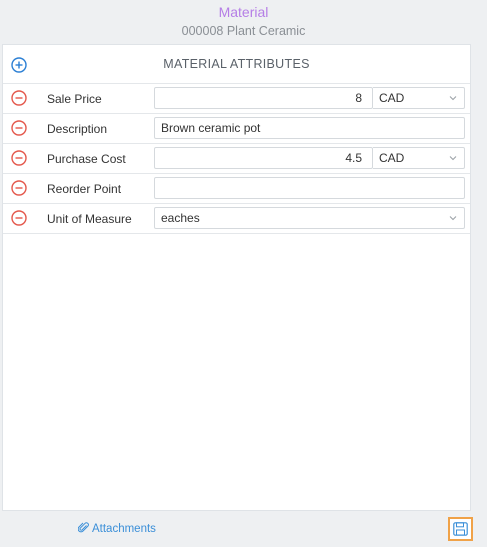 The height and width of the screenshot is (547, 487). I want to click on paperclip-icon, so click(83, 527).